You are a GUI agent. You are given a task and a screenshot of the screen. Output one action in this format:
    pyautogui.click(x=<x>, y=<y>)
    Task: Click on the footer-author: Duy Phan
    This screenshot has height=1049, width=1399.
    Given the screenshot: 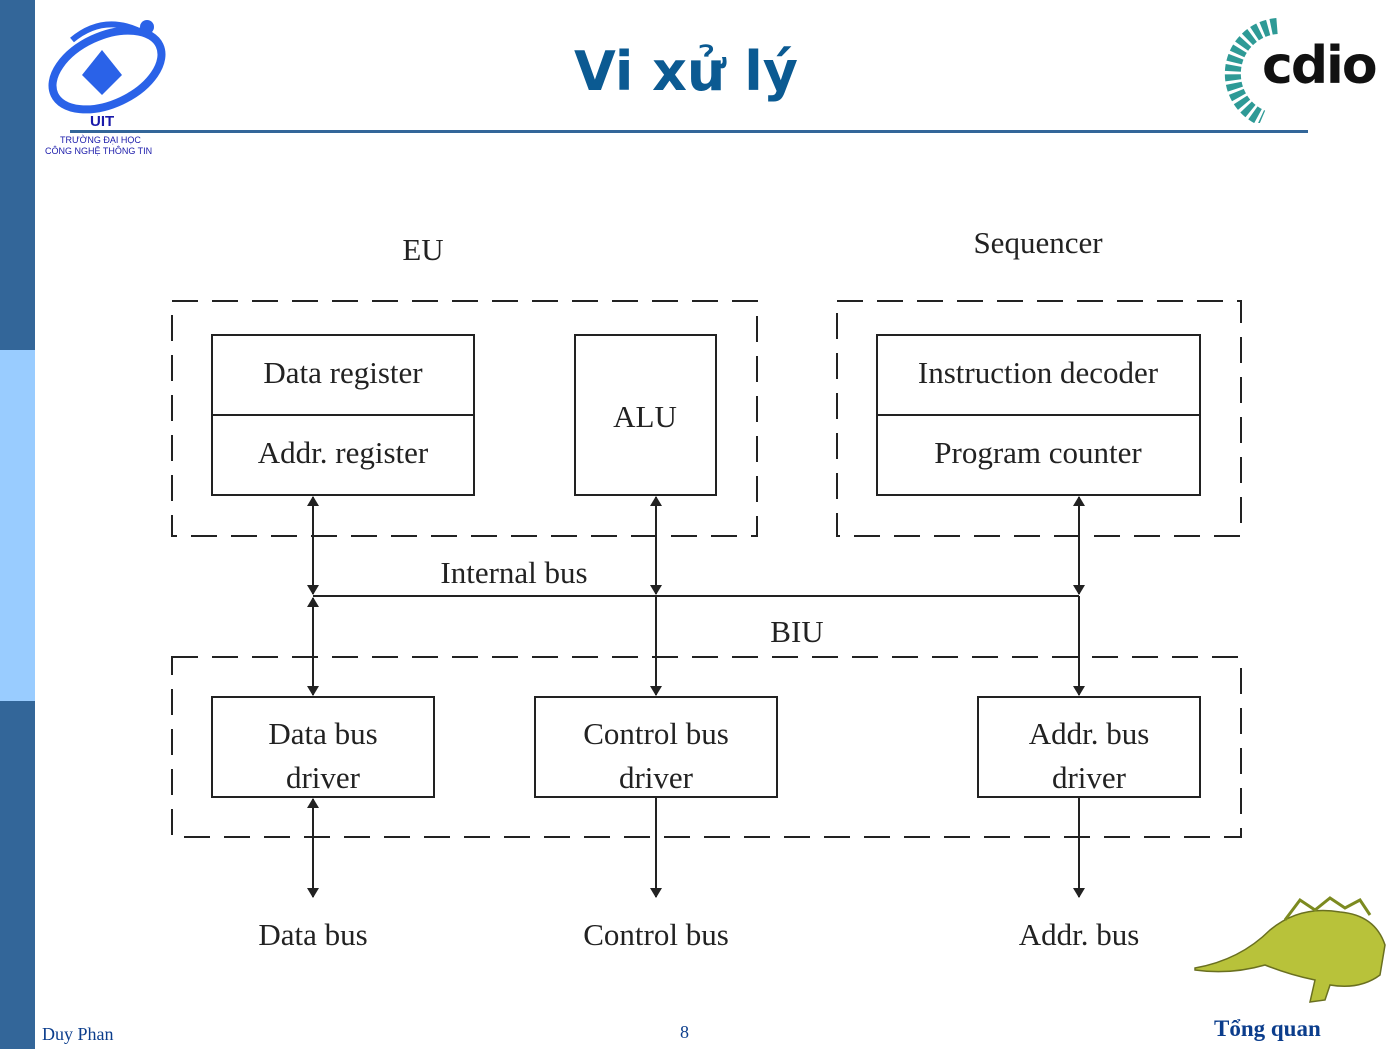 What is the action you would take?
    pyautogui.click(x=78, y=1034)
    